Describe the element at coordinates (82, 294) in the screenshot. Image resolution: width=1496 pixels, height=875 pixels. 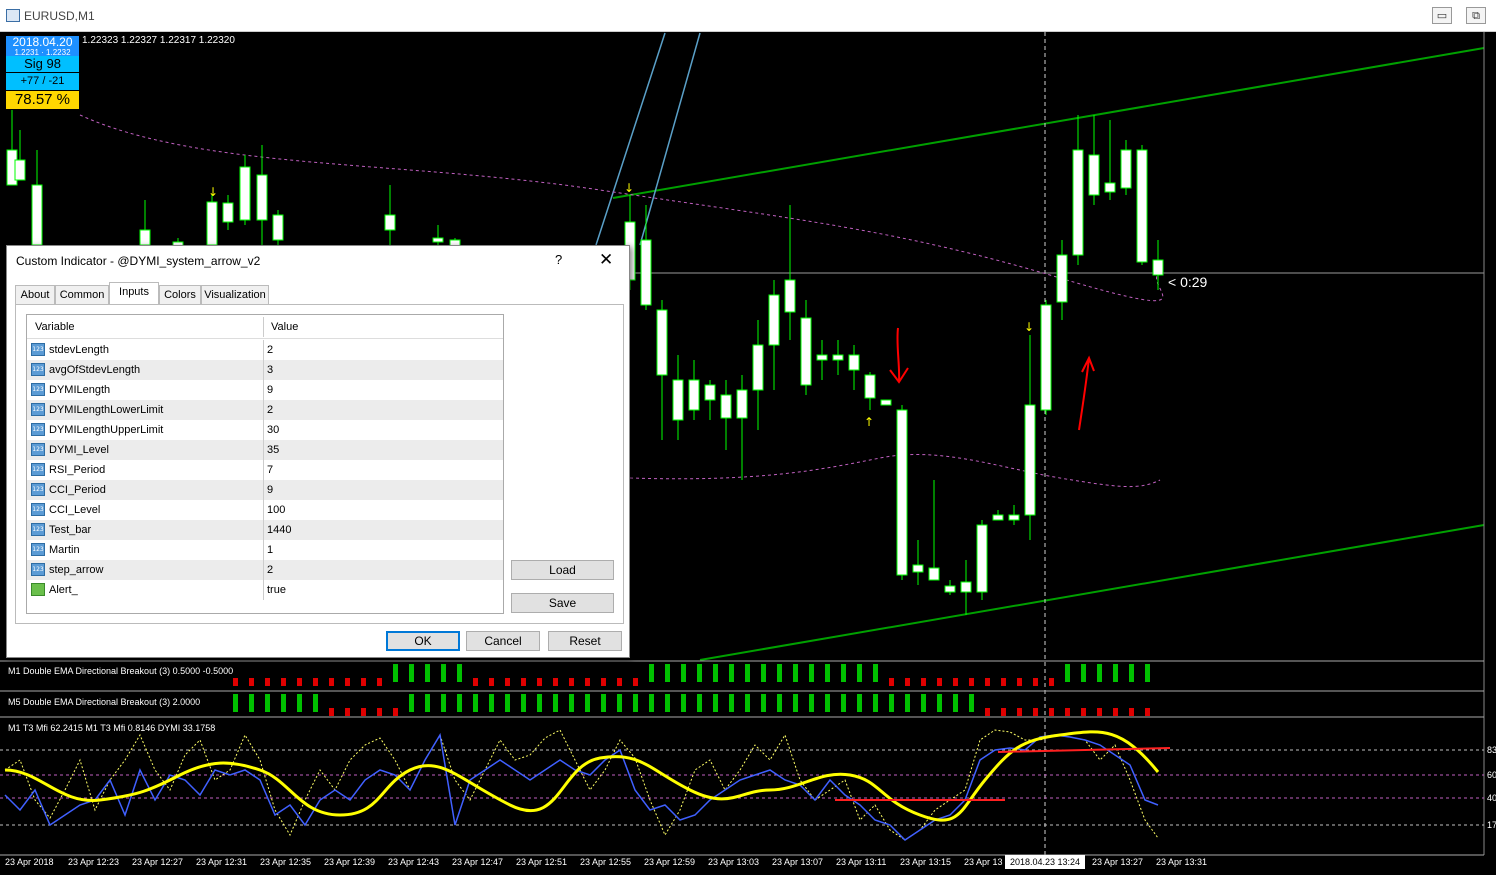
I see `tab-common: Common` at that location.